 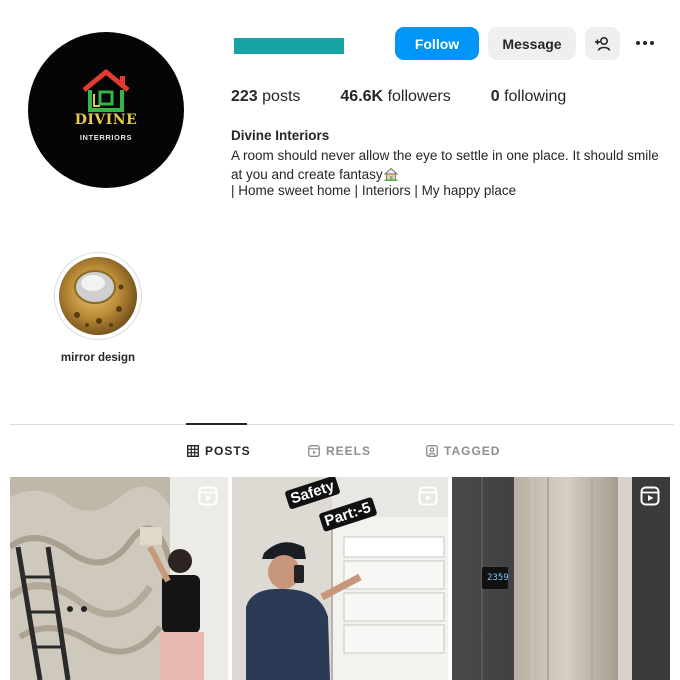 What do you see at coordinates (342, 424) in the screenshot?
I see `tabs-divider` at bounding box center [342, 424].